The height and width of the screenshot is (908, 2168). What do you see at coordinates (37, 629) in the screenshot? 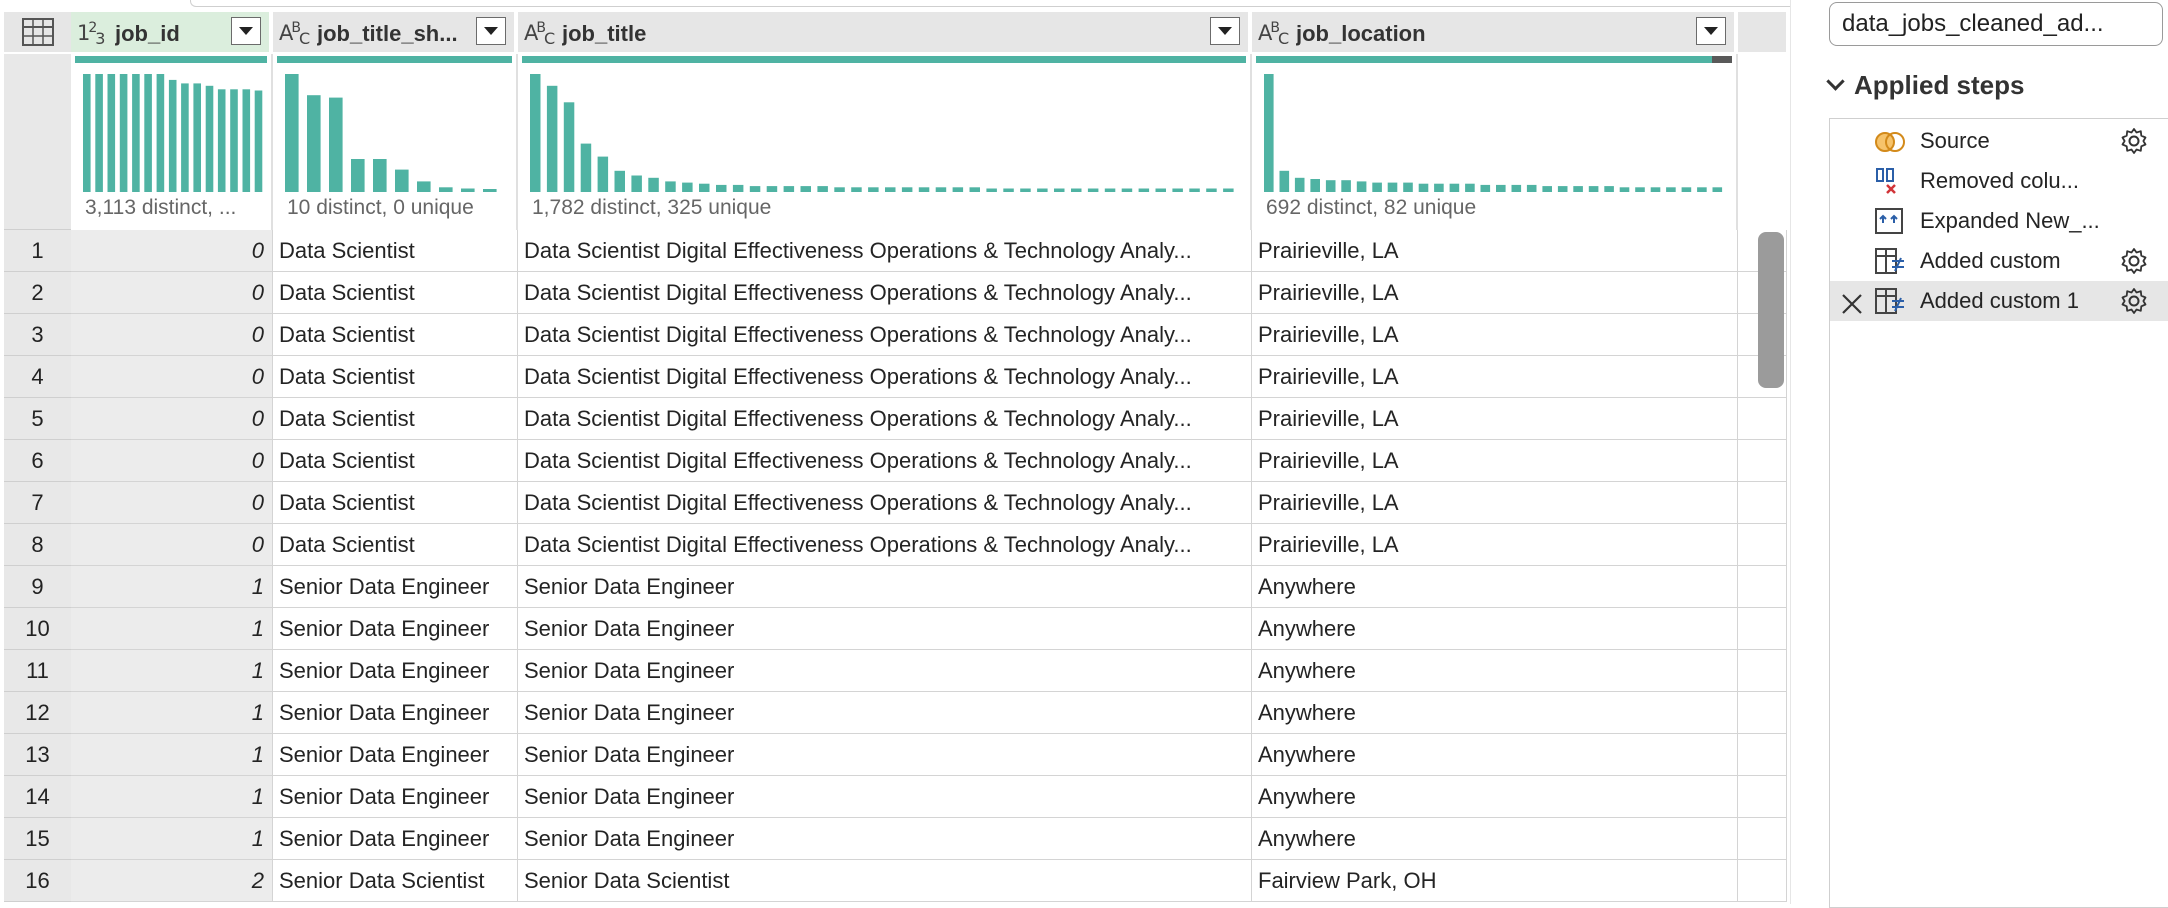
I see `row-number: 10` at bounding box center [37, 629].